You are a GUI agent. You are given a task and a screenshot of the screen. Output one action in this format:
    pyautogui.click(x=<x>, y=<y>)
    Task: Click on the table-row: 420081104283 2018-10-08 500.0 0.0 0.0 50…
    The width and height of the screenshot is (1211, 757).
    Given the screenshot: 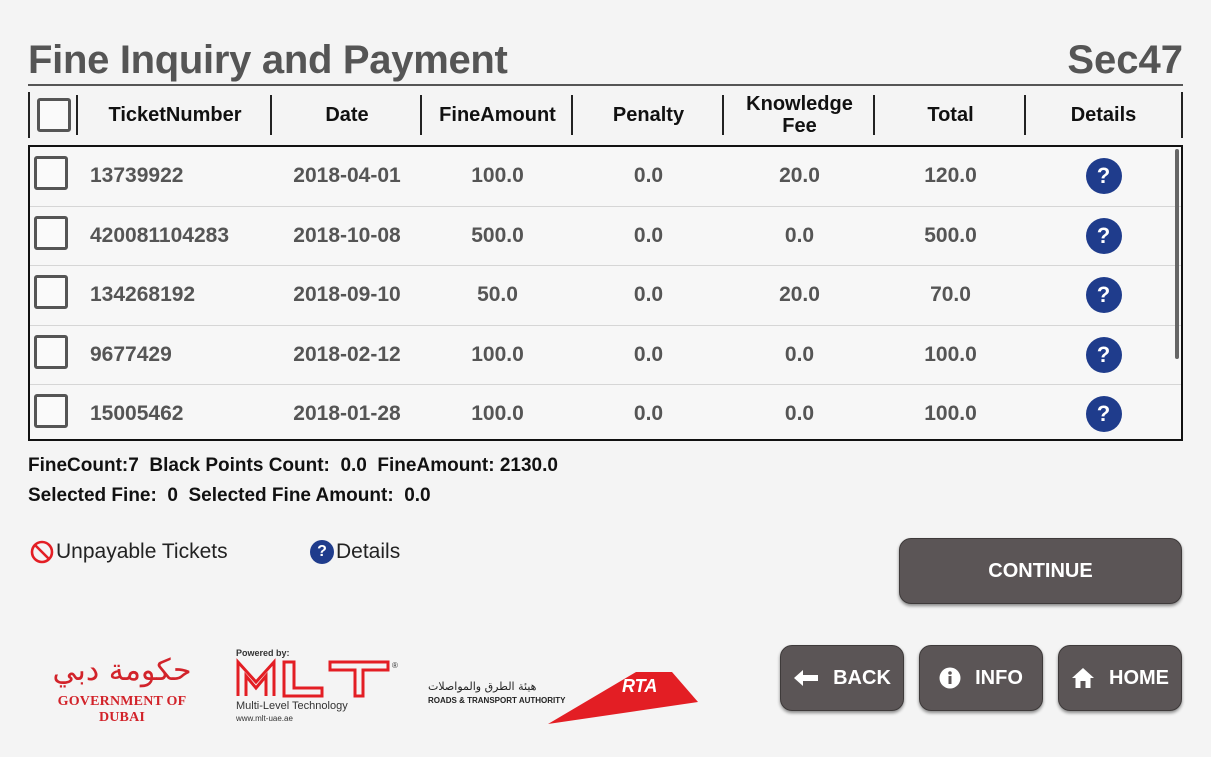 What is the action you would take?
    pyautogui.click(x=605, y=236)
    